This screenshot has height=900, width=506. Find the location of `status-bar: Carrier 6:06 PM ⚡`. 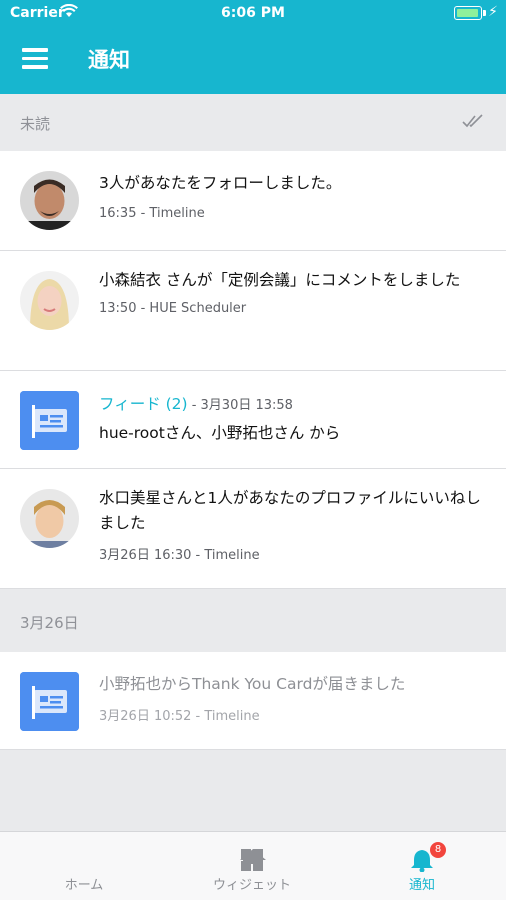

status-bar: Carrier 6:06 PM ⚡ is located at coordinates (253, 14).